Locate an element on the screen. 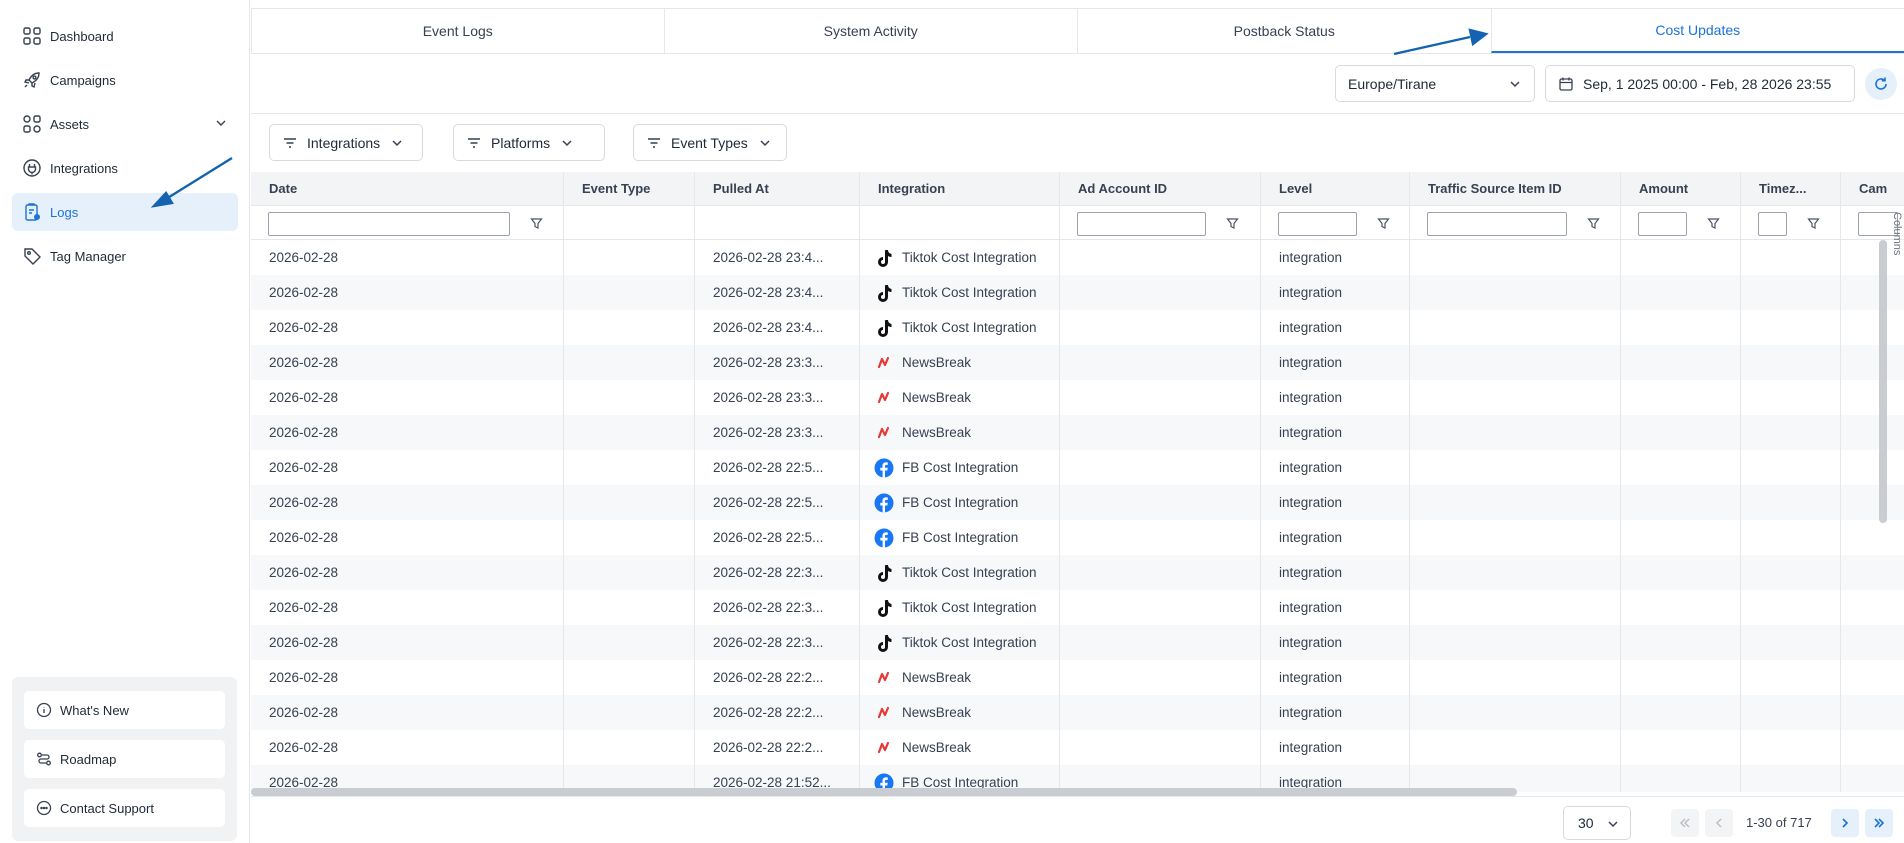  refresh-button is located at coordinates (1881, 84).